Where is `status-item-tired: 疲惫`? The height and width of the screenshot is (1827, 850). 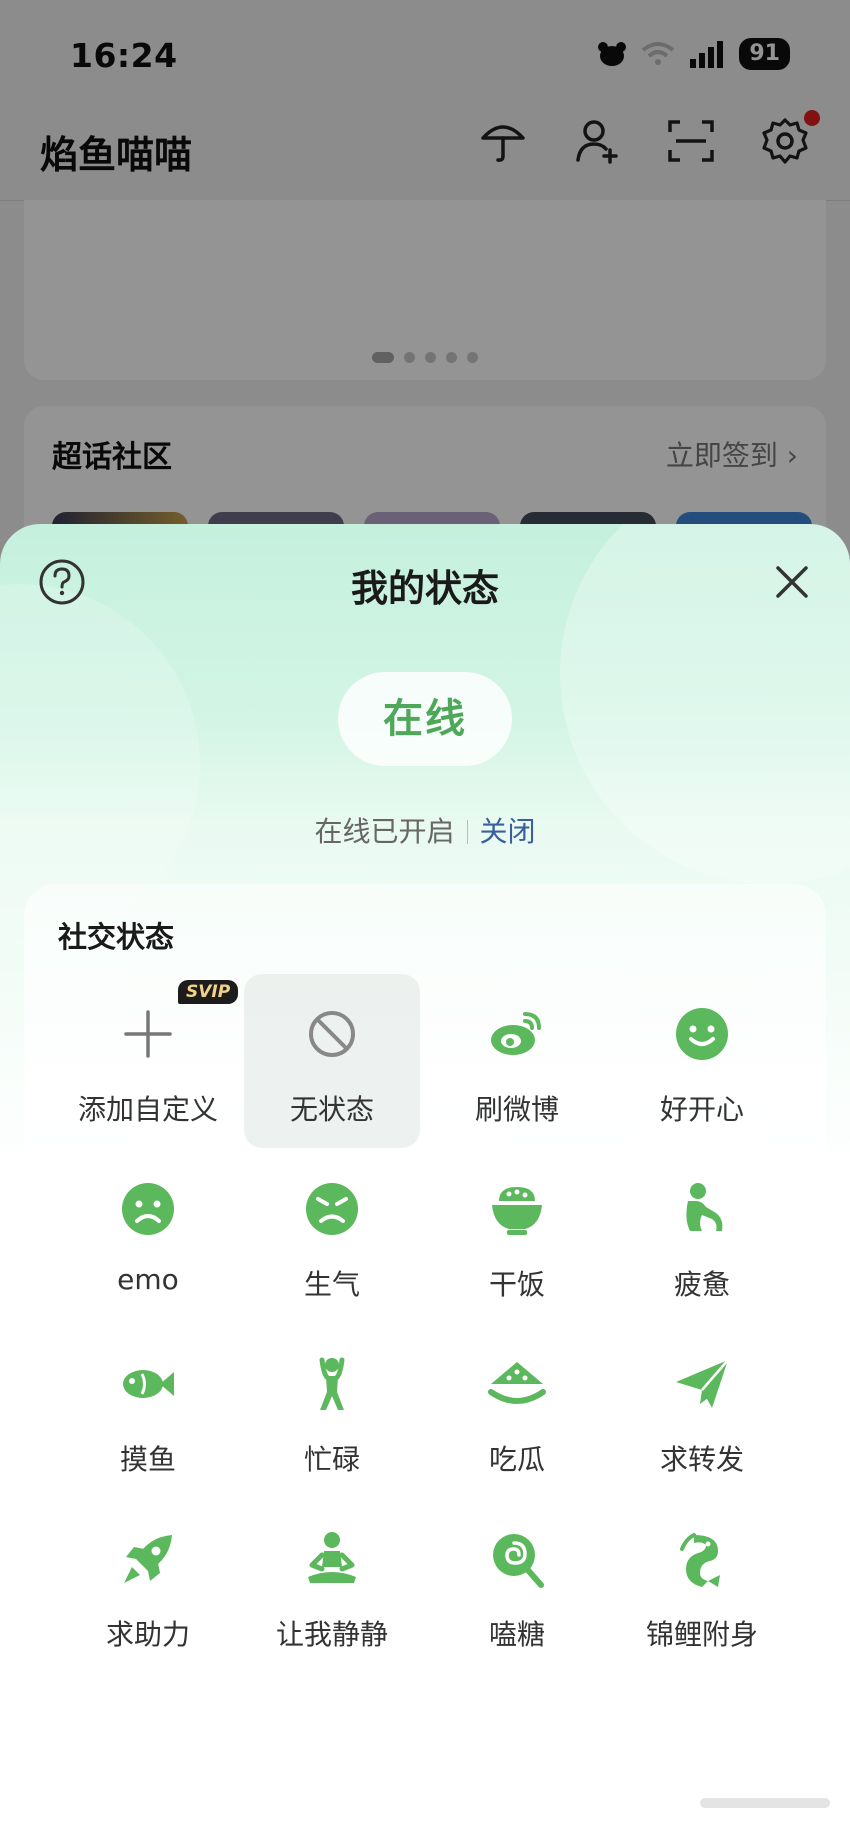 status-item-tired: 疲惫 is located at coordinates (702, 1236).